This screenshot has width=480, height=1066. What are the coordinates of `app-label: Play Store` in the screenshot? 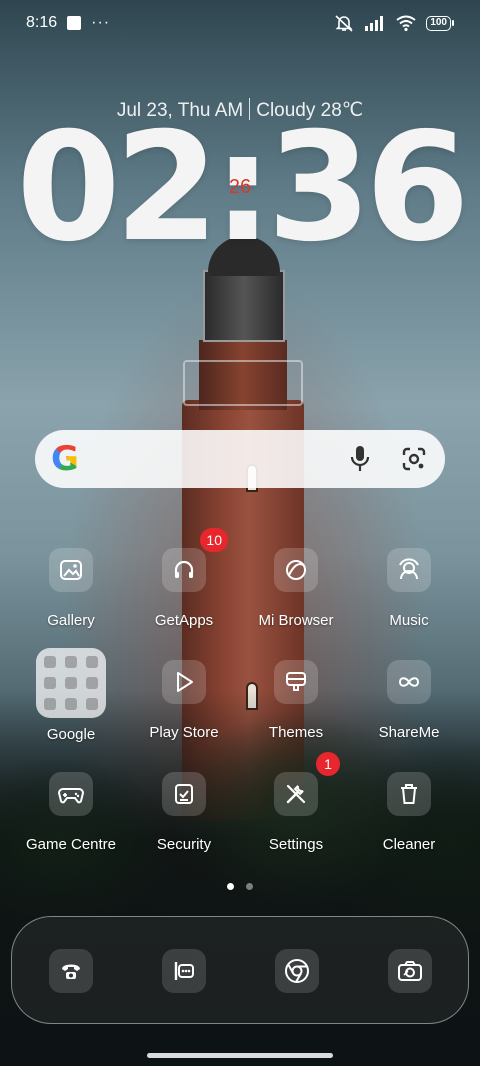 It's located at (184, 732).